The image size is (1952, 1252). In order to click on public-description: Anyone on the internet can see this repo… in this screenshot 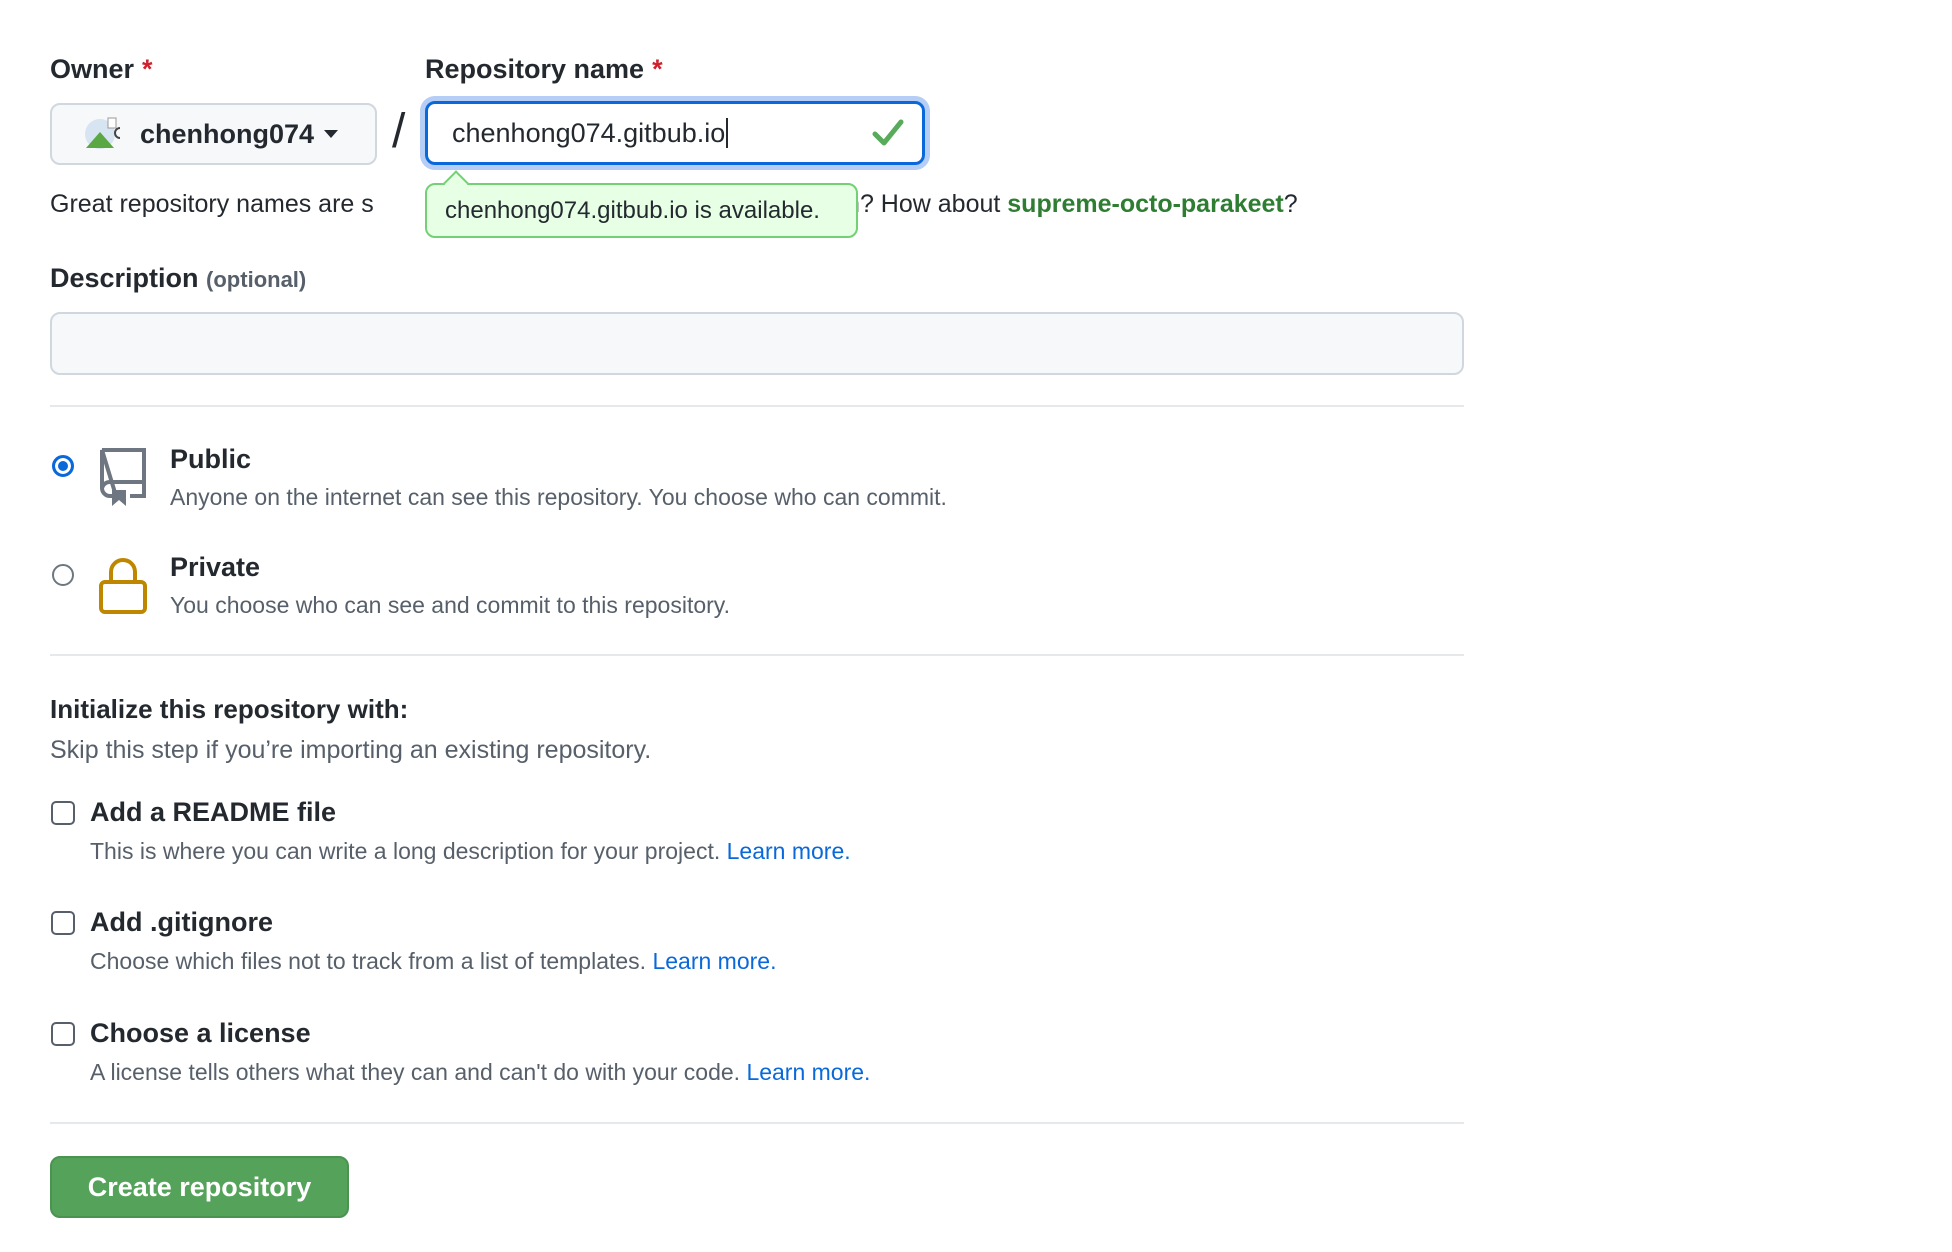, I will do `click(558, 497)`.